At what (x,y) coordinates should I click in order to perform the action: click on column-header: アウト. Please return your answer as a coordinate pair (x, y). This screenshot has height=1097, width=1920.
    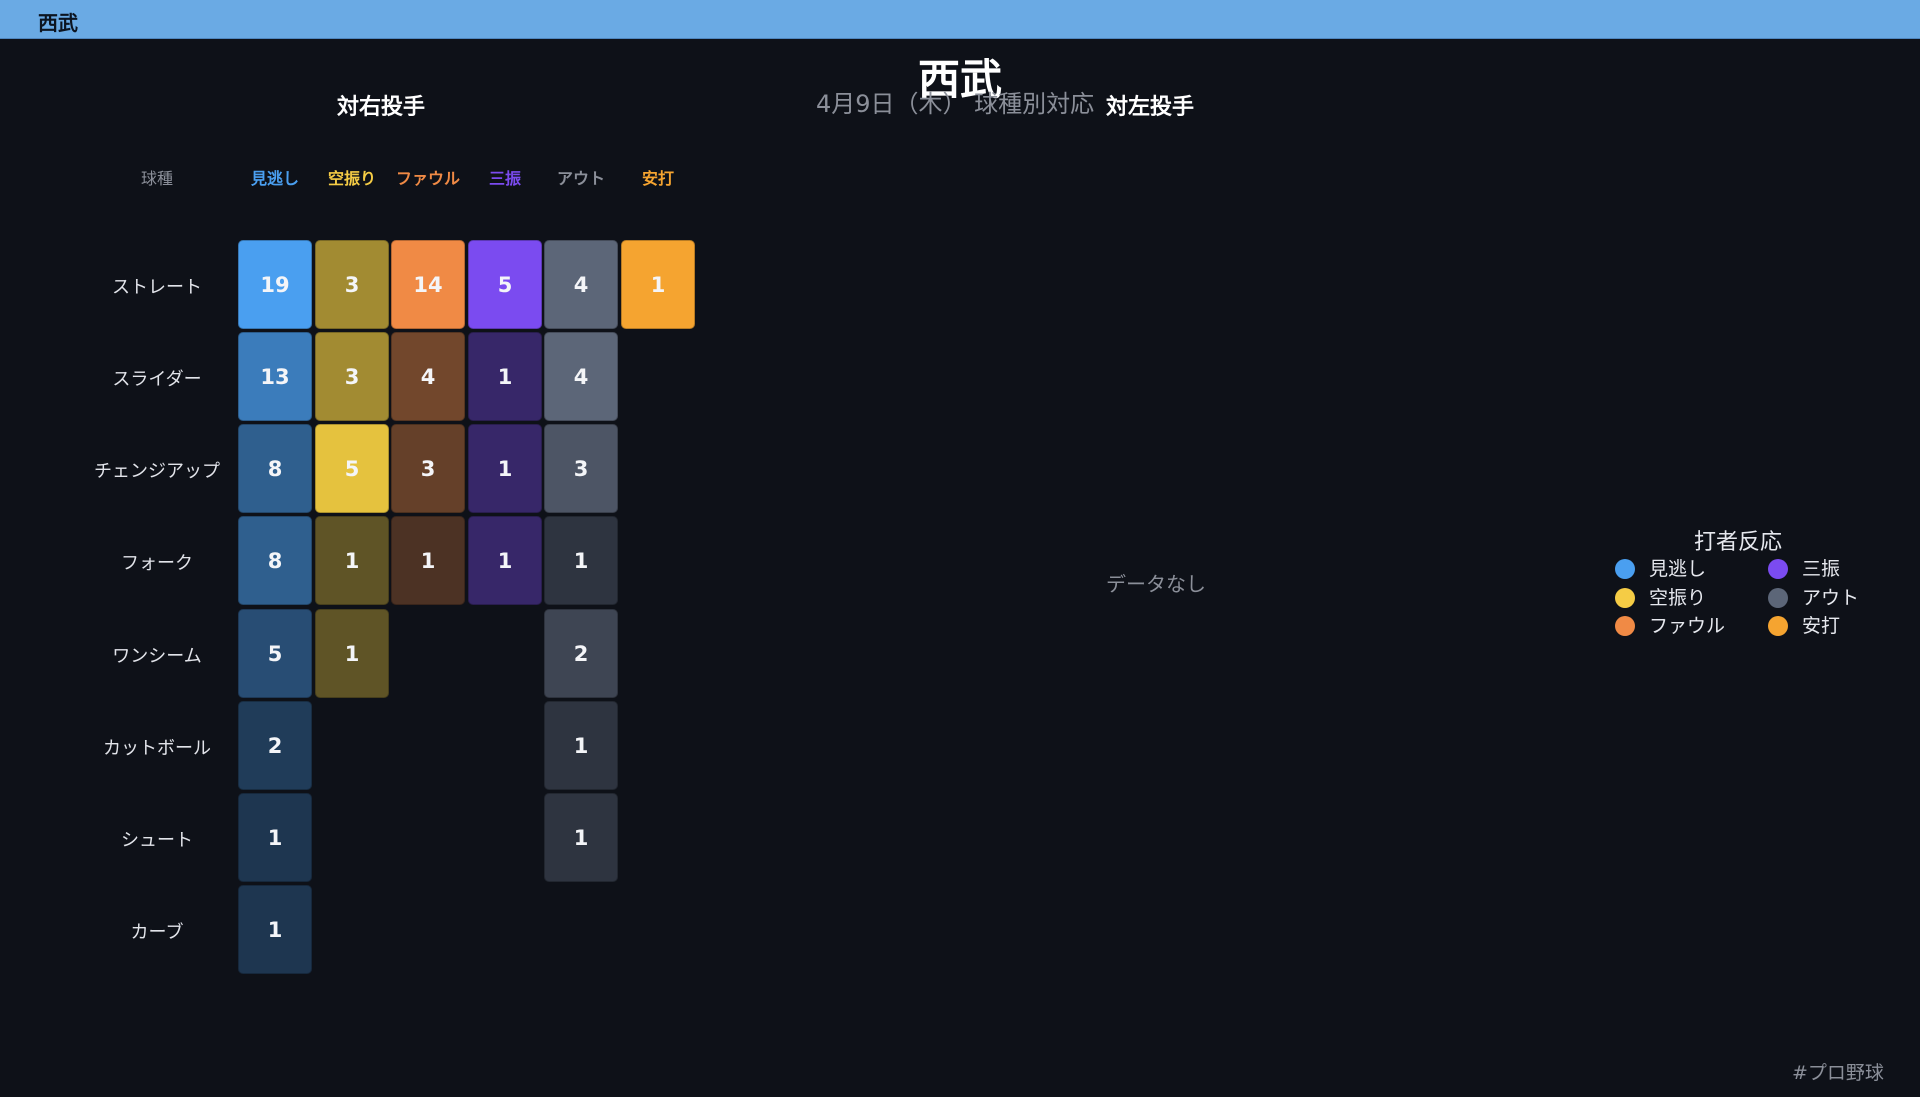
    Looking at the image, I should click on (580, 178).